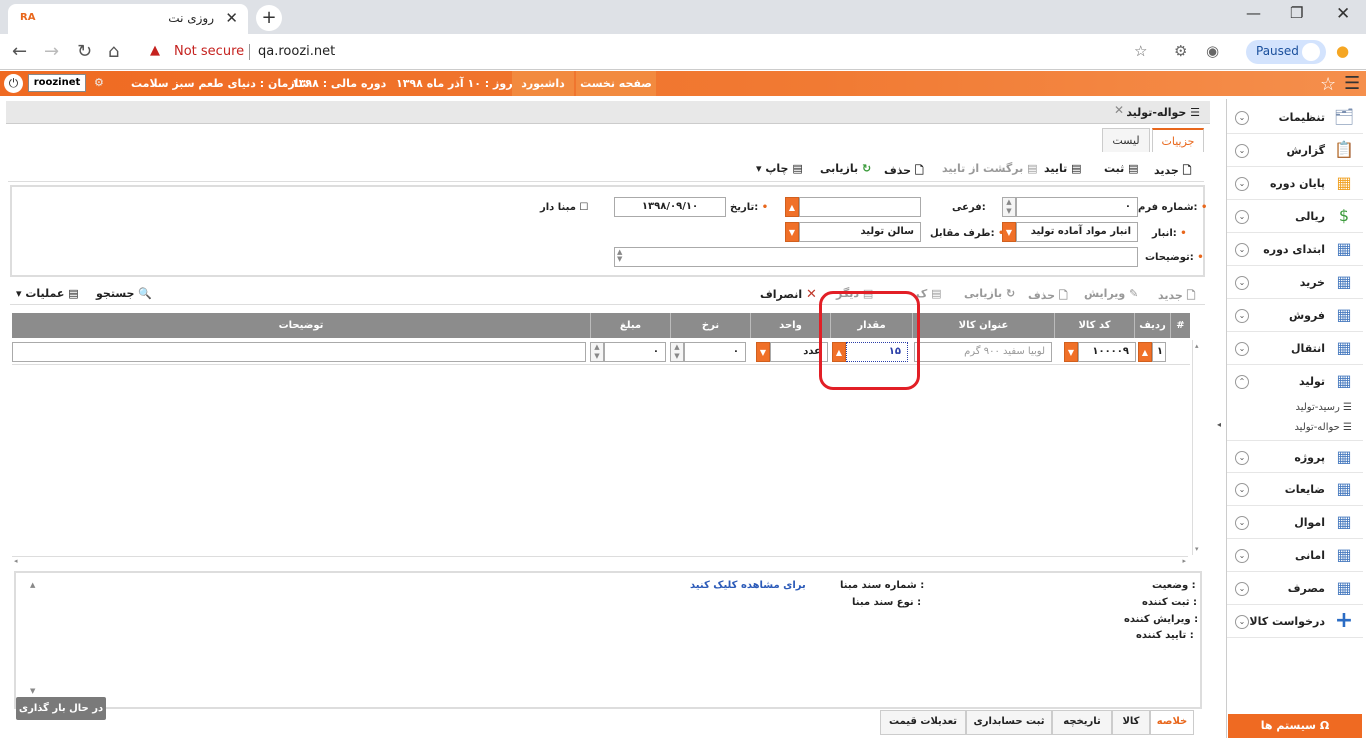 This screenshot has height=743, width=1366. What do you see at coordinates (792, 232) in the screenshot?
I see `counterpart-dropdown-button: ▼` at bounding box center [792, 232].